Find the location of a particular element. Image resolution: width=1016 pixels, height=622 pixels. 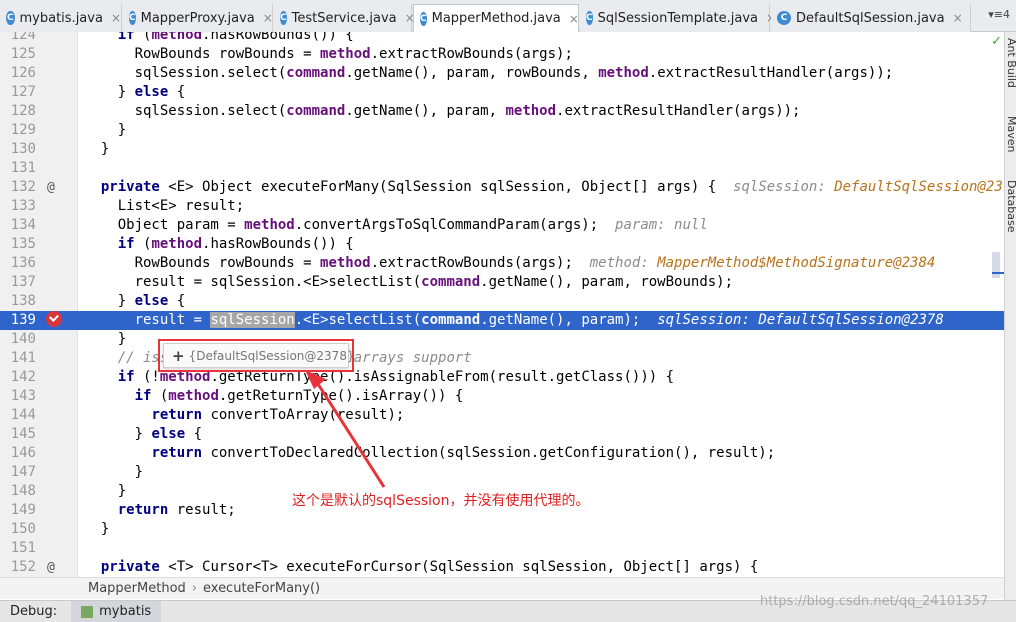

code-line: 145 } else { is located at coordinates (106, 434).